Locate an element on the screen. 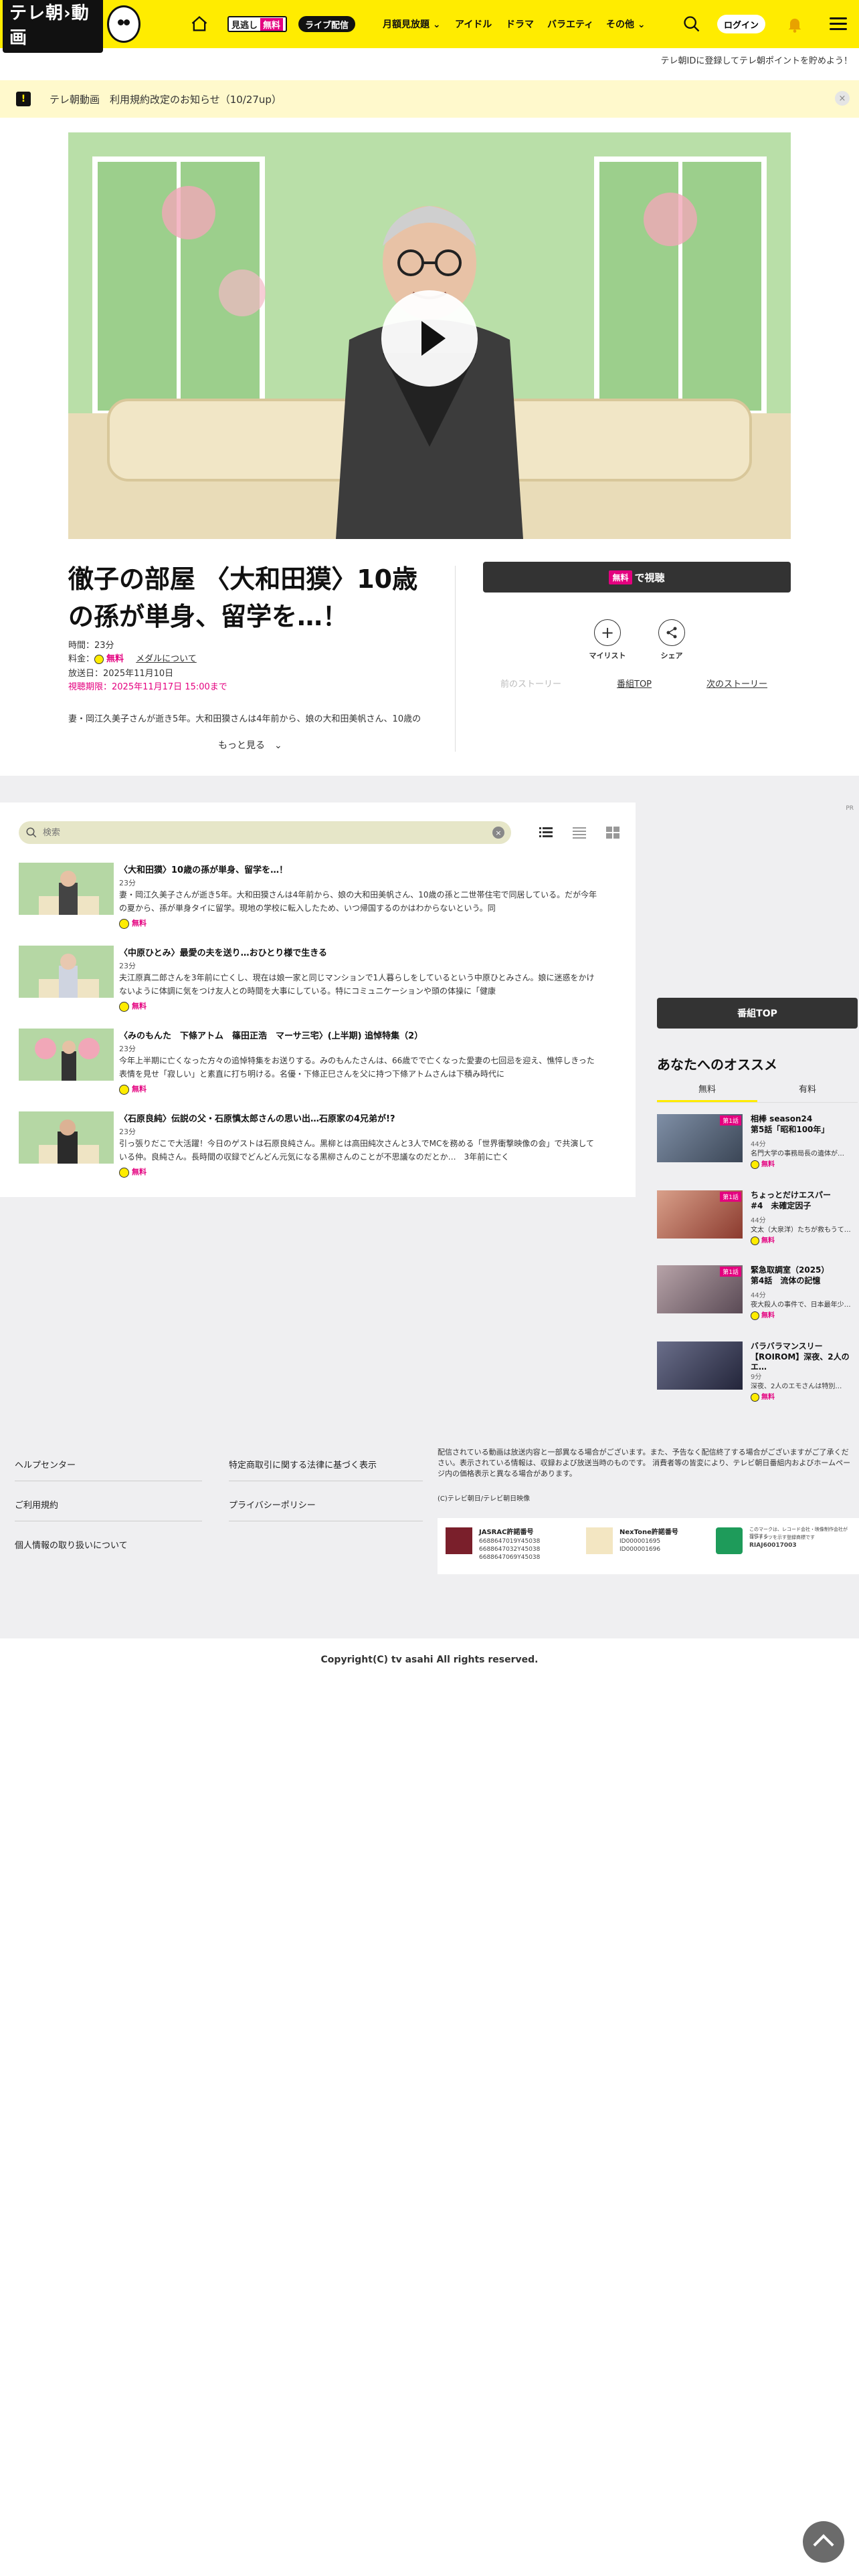  episode-search-input is located at coordinates (257, 833).